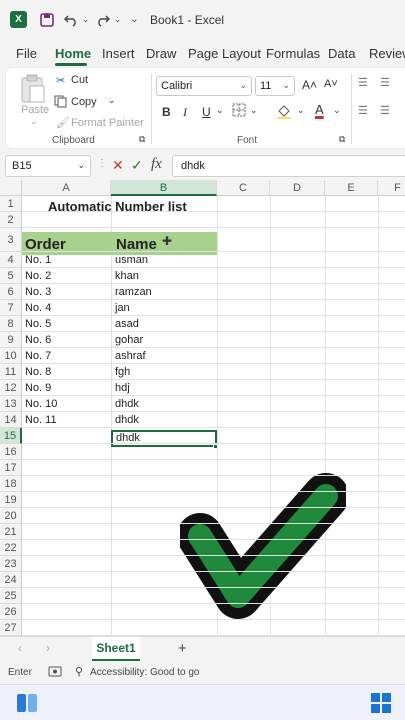 The height and width of the screenshot is (720, 405). Describe the element at coordinates (37, 372) in the screenshot. I see `order-cell: No. 8` at that location.